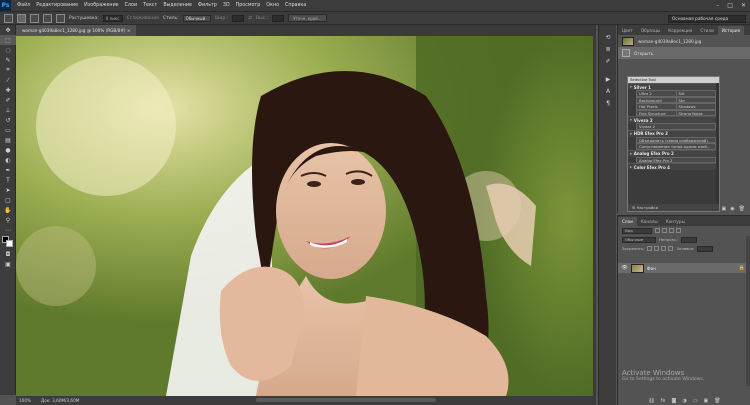  I want to click on filter-shape-icon, so click(678, 230).